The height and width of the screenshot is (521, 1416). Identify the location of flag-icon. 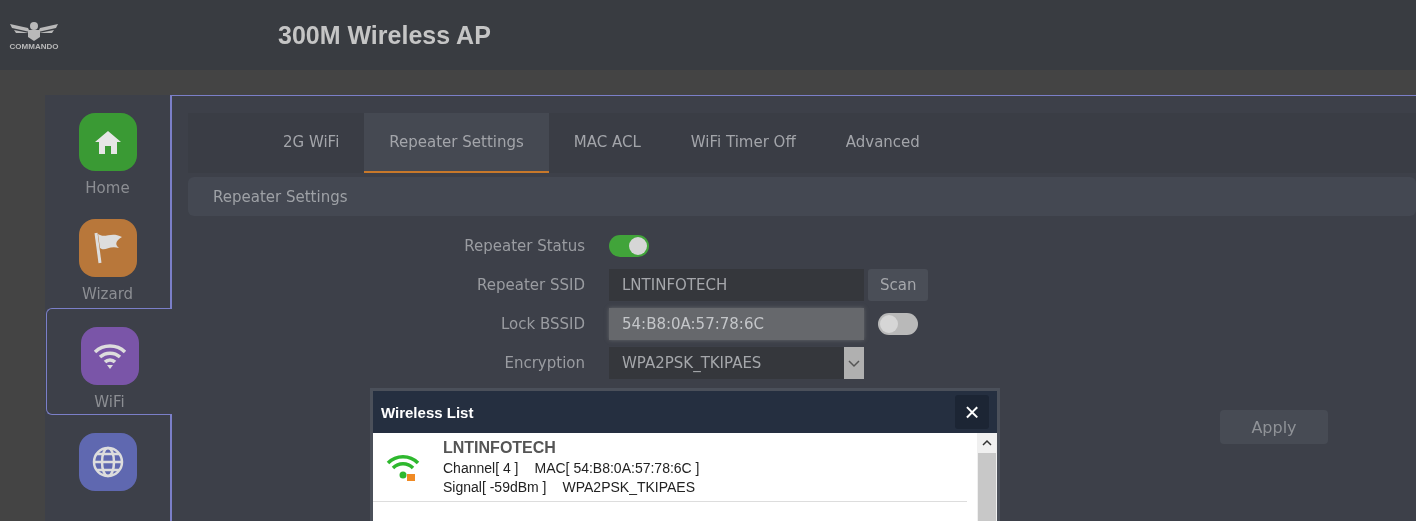
(107, 248).